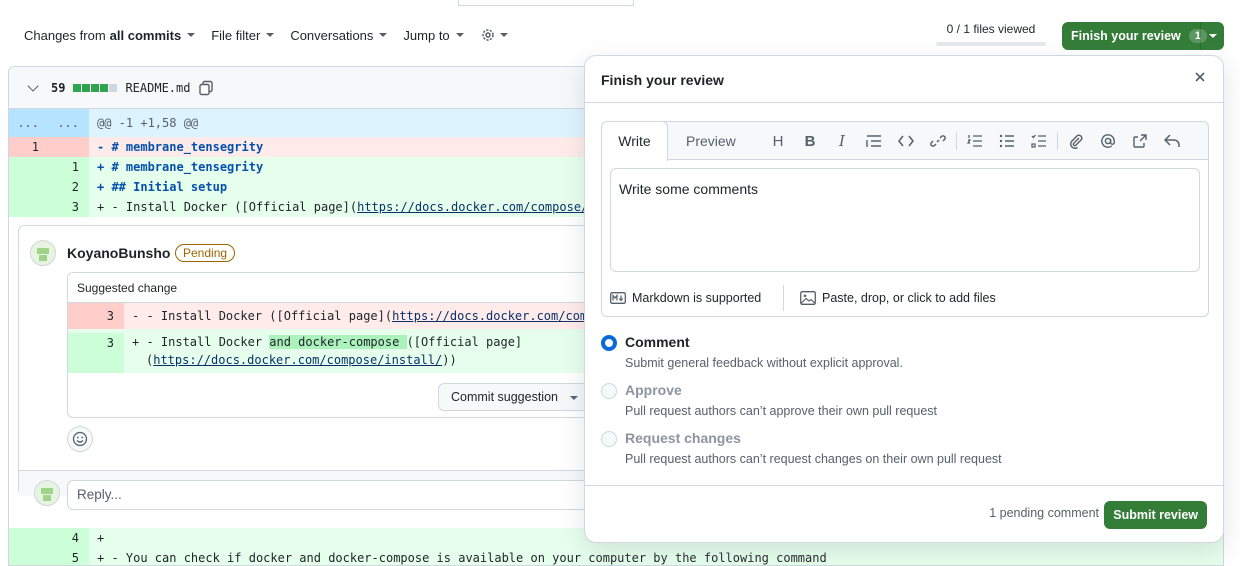  What do you see at coordinates (609, 343) in the screenshot?
I see `radio-comment` at bounding box center [609, 343].